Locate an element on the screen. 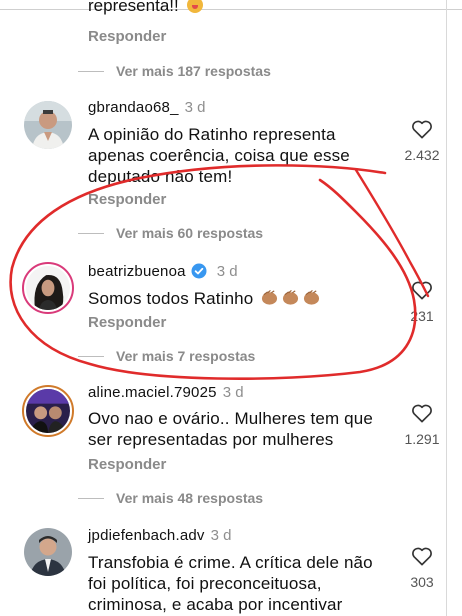 The width and height of the screenshot is (462, 616). top-border is located at coordinates (231, 9).